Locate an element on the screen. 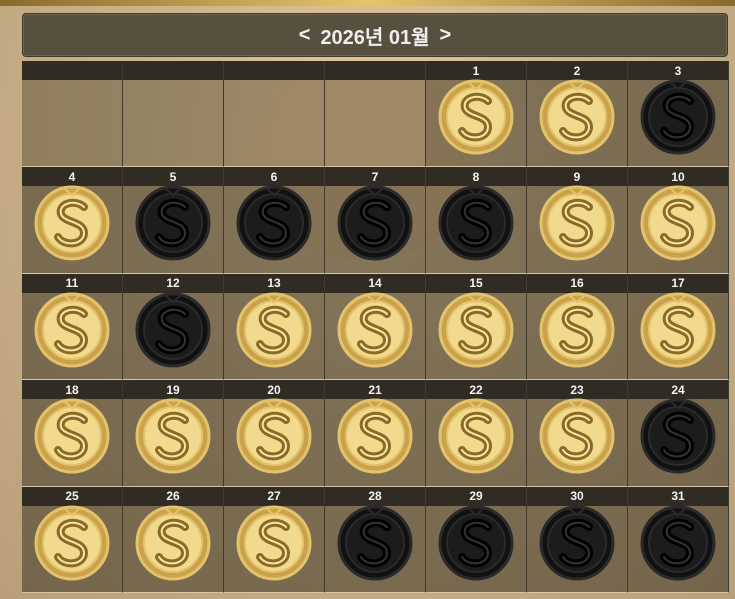  day-cell-27: 27 is located at coordinates (274, 539).